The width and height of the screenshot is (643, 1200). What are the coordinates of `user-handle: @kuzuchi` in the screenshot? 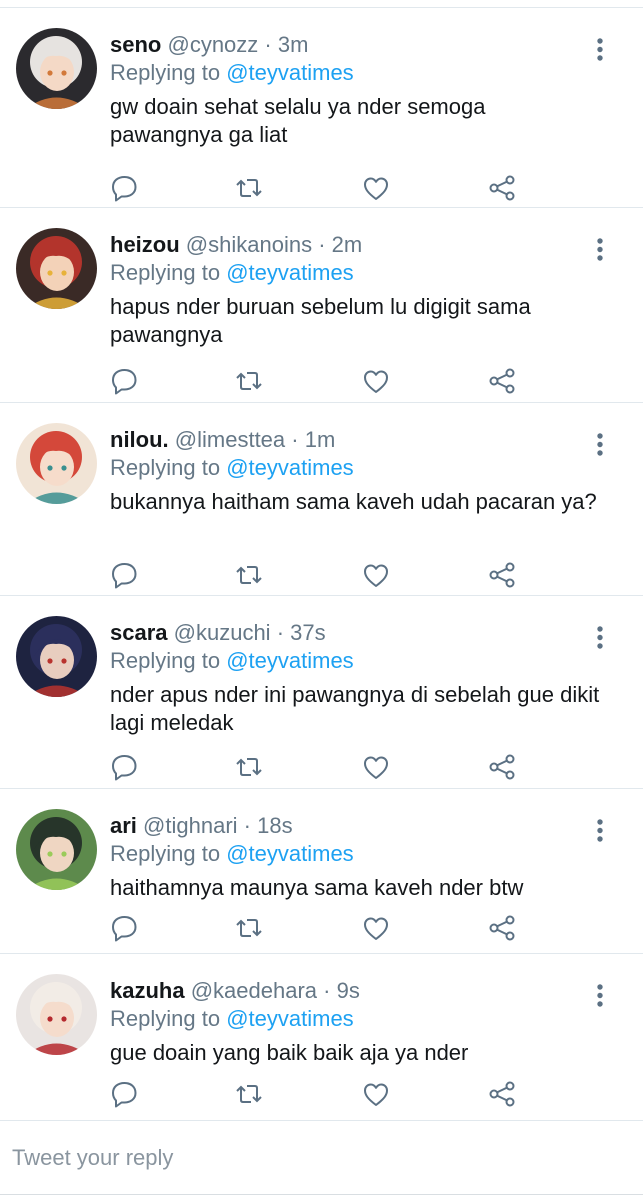 It's located at (222, 632).